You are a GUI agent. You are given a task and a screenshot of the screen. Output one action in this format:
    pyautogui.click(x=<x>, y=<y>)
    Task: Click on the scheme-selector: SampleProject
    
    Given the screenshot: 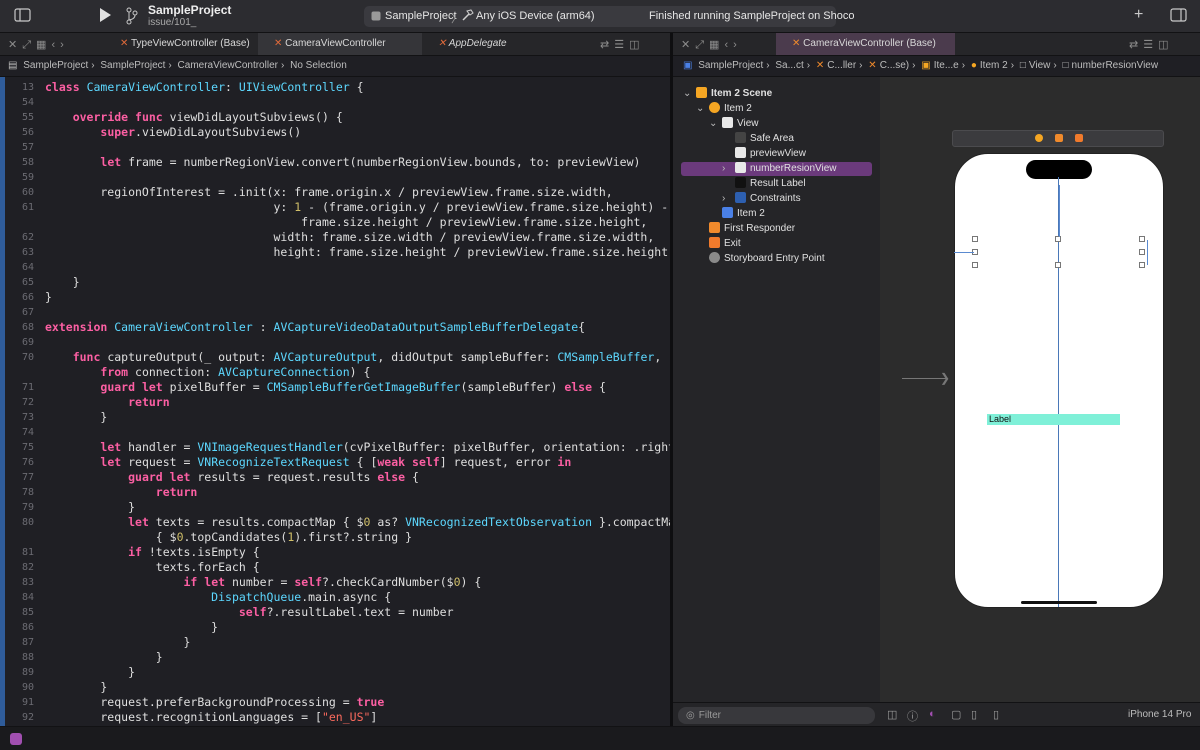 What is the action you would take?
    pyautogui.click(x=421, y=16)
    